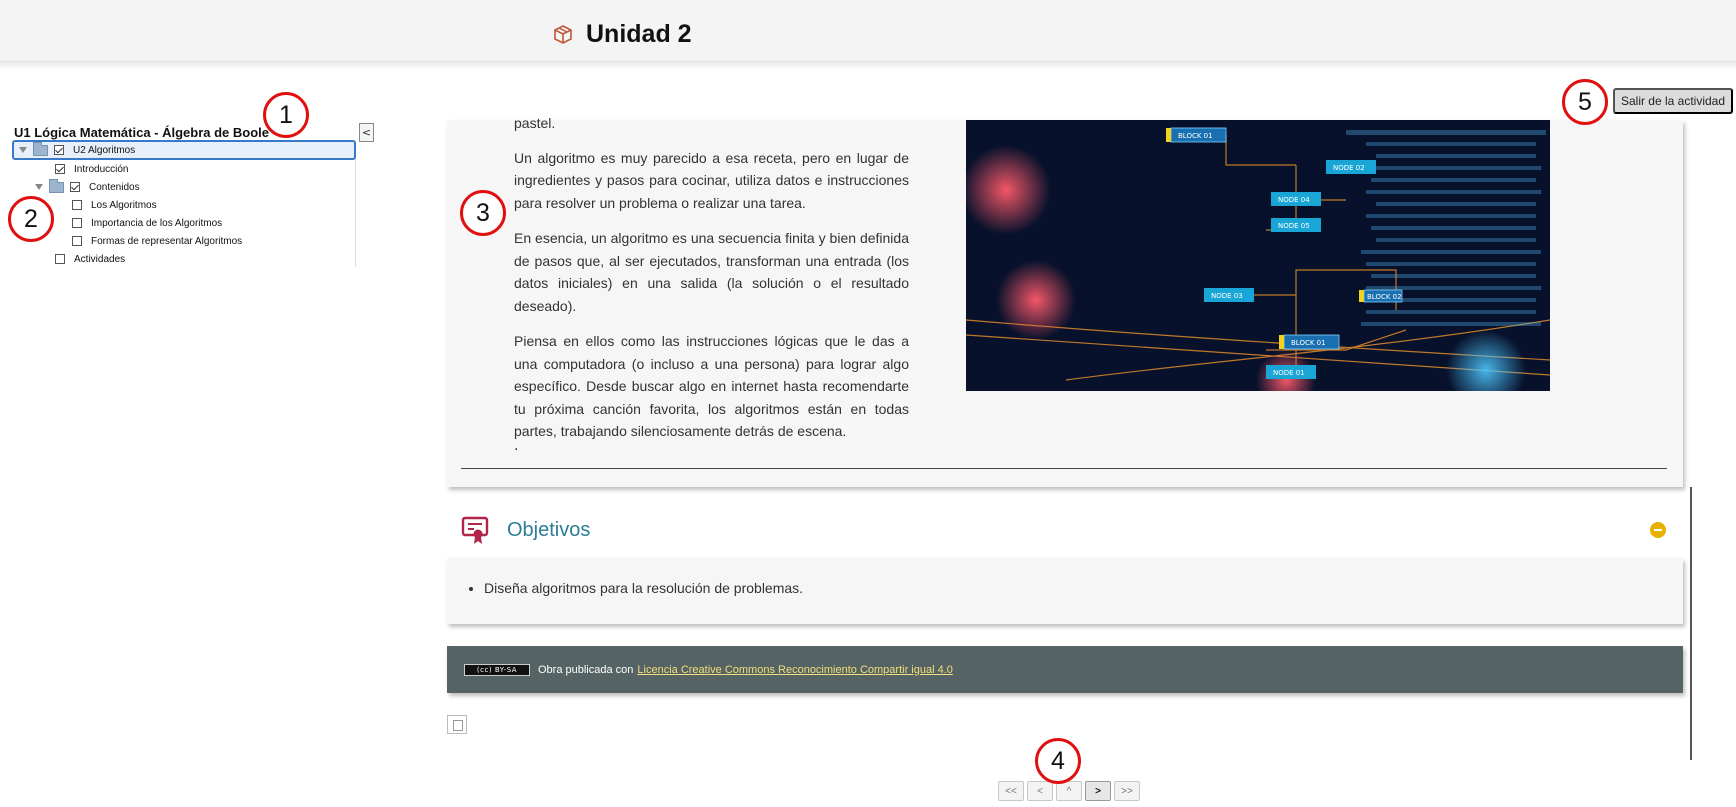 Image resolution: width=1736 pixels, height=807 pixels. I want to click on content-scroll-edge, so click(1691, 623).